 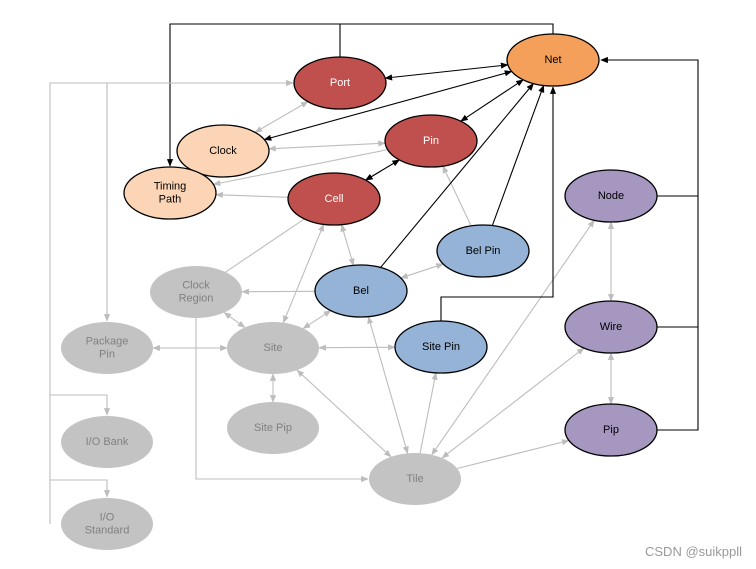 I want to click on node-label: Clock, so click(x=223, y=151).